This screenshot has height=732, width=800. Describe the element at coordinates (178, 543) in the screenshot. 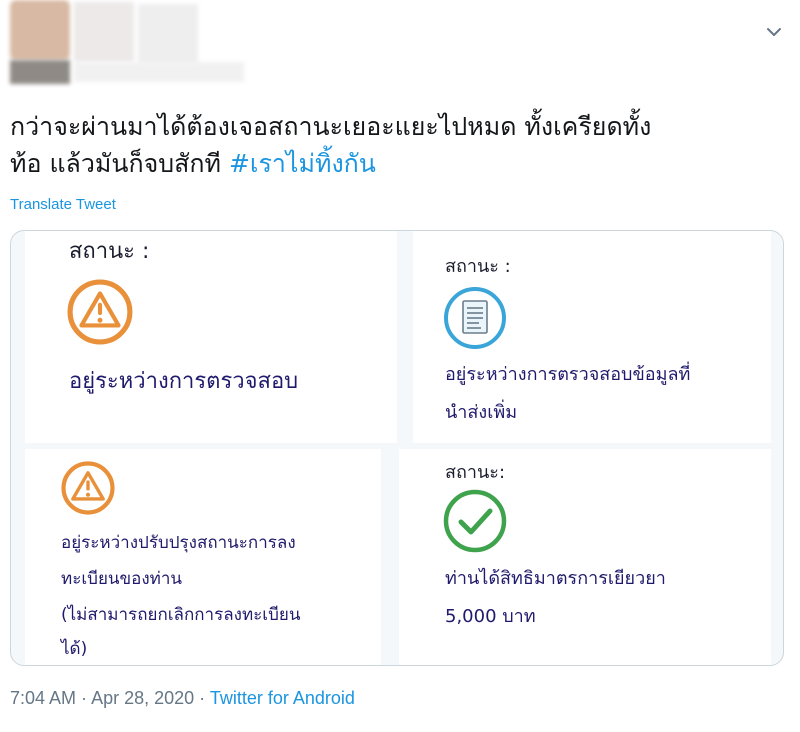

I see `status-text-line1: อยู่ระหว่างปรับปรุงสถานะการลง` at that location.